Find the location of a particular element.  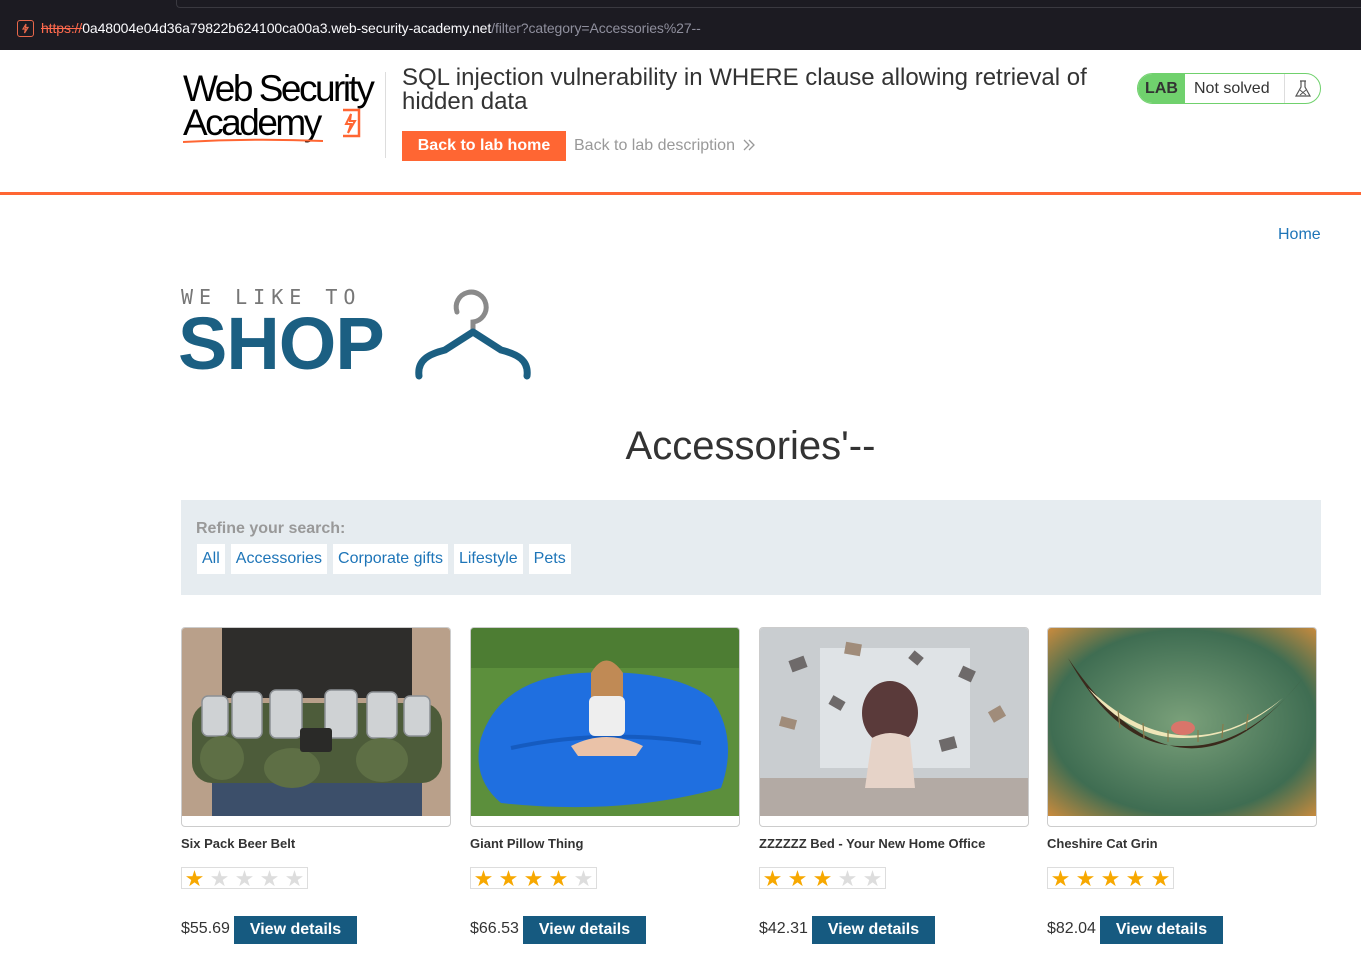

status-separator is located at coordinates (1284, 88).